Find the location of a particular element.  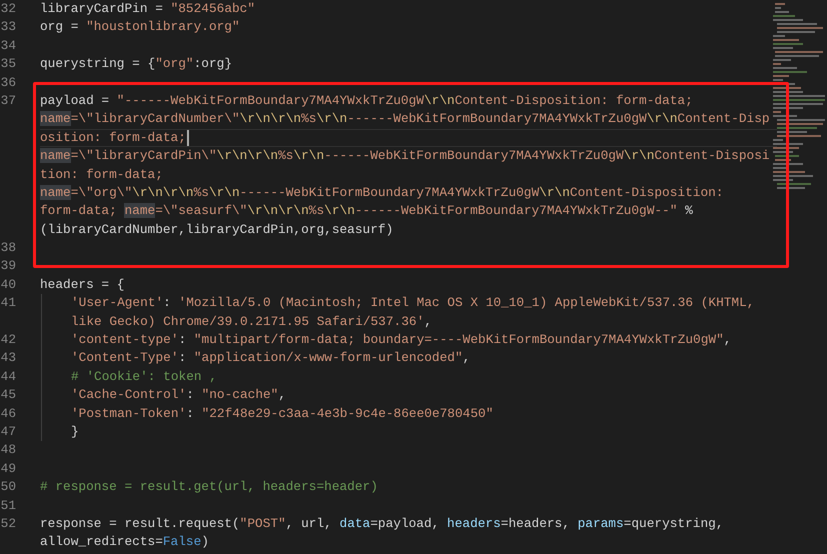

line-number: 41 is located at coordinates (8, 302).